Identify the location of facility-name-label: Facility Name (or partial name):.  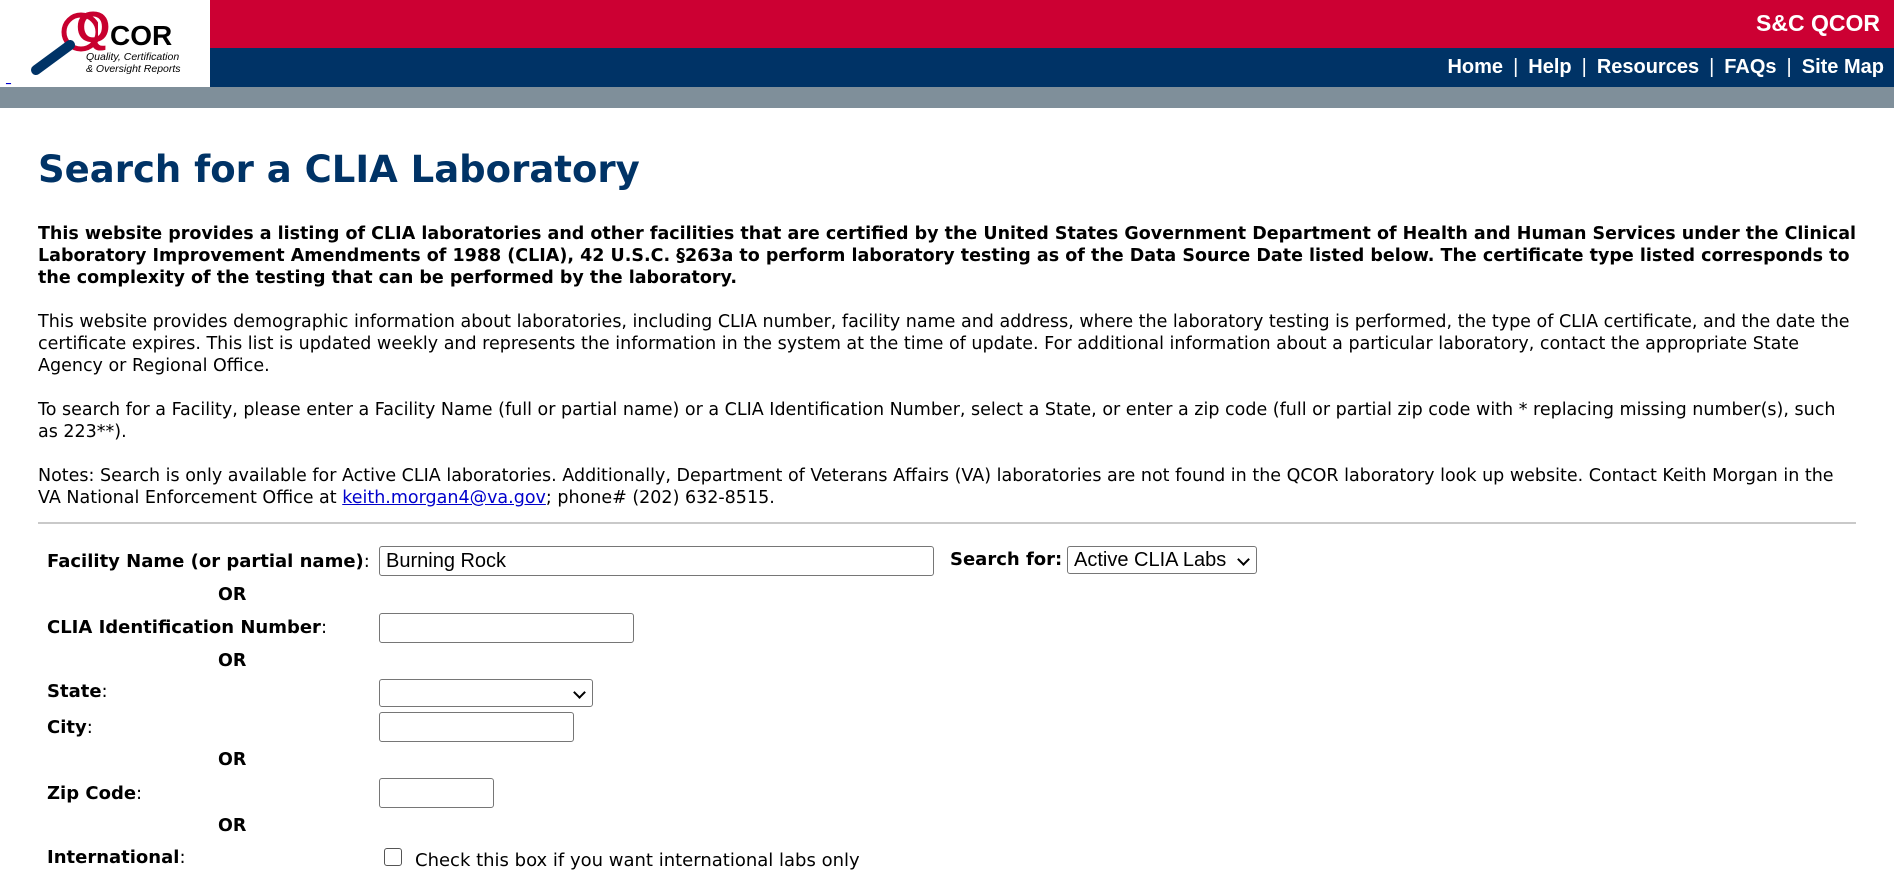
(208, 561).